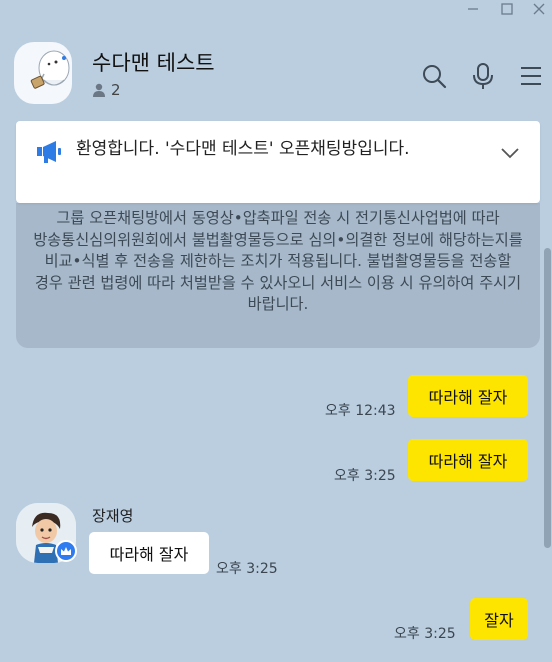 This screenshot has height=662, width=552. I want to click on message-time: 오후 12:43, so click(360, 411).